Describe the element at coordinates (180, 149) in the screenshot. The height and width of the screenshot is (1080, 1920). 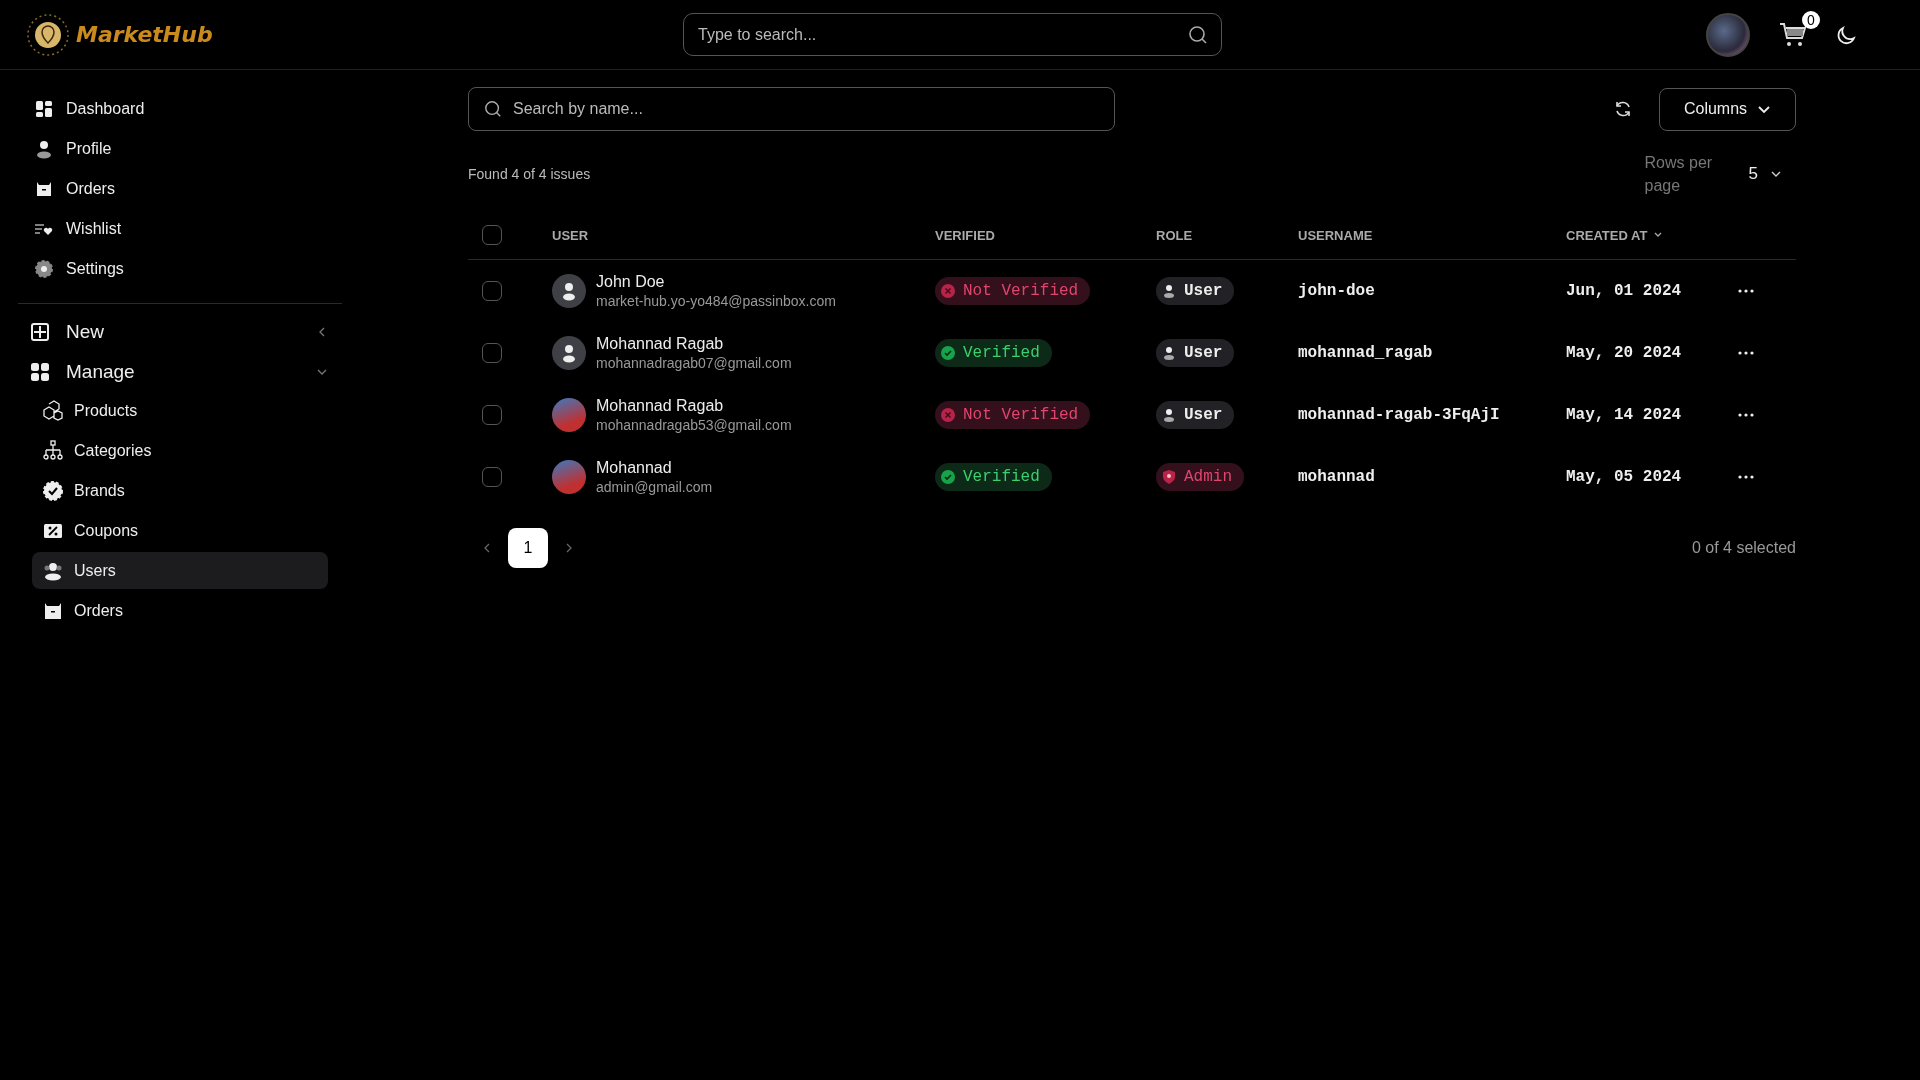
I see `sidebar-item: Profile` at that location.